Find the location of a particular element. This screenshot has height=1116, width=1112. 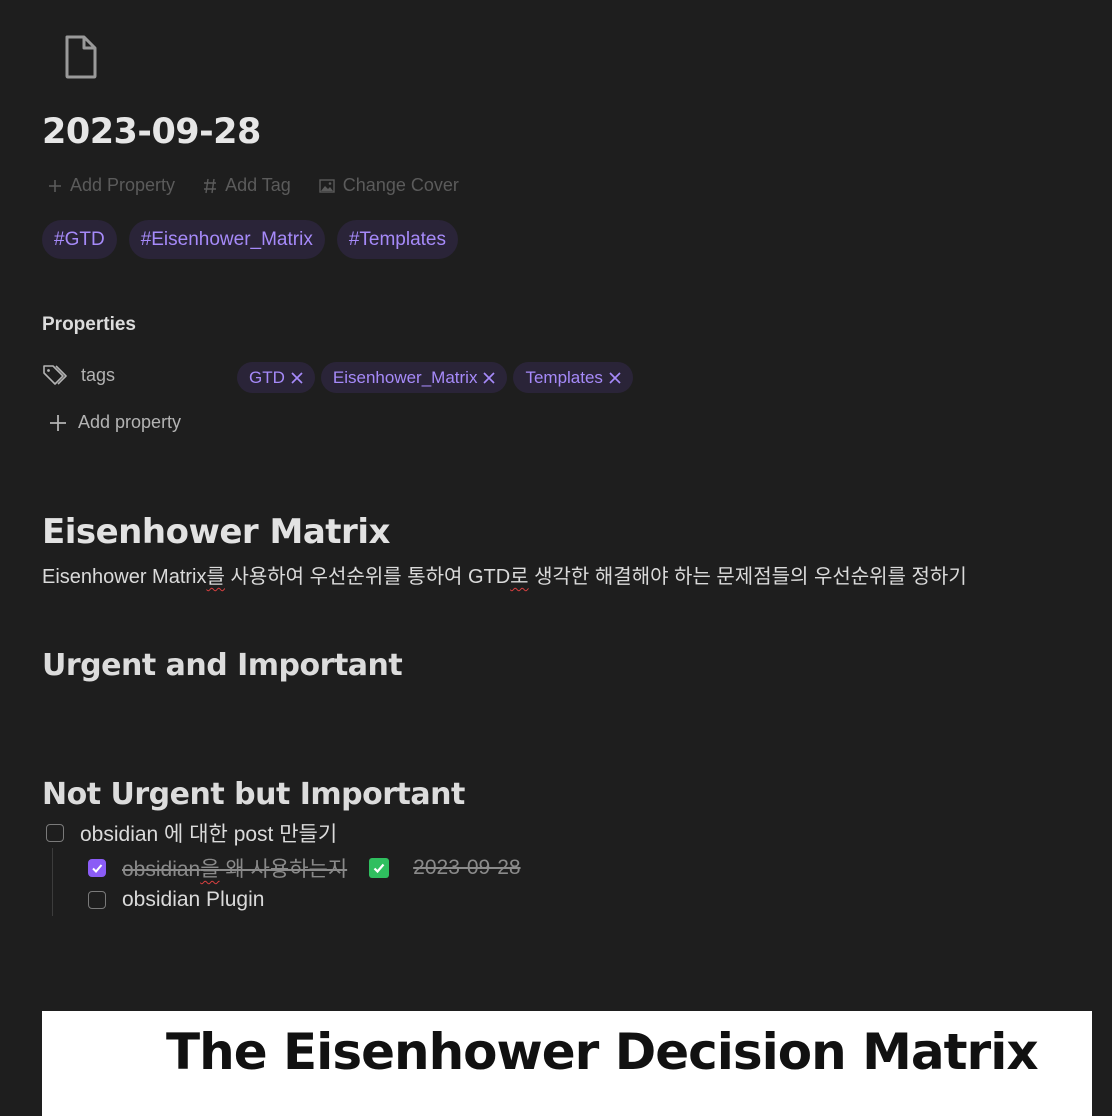

add-property-button: Add property is located at coordinates (114, 422).